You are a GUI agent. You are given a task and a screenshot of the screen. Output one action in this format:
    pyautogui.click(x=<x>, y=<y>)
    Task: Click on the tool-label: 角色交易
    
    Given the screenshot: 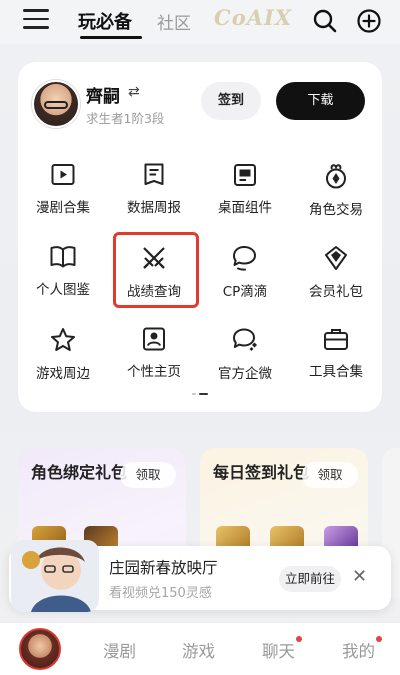 What is the action you would take?
    pyautogui.click(x=336, y=210)
    